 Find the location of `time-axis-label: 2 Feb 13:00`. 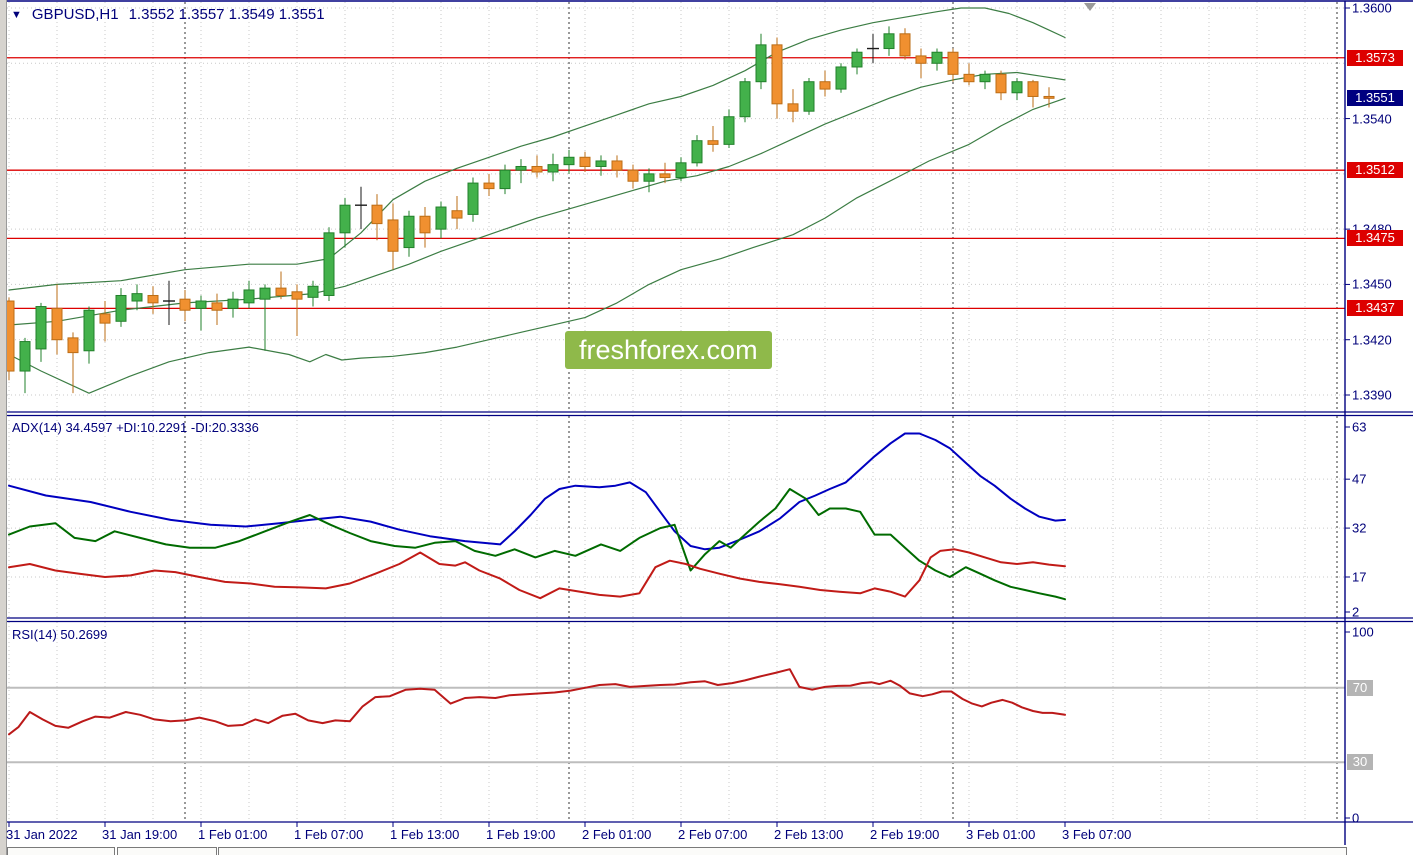

time-axis-label: 2 Feb 13:00 is located at coordinates (809, 834).